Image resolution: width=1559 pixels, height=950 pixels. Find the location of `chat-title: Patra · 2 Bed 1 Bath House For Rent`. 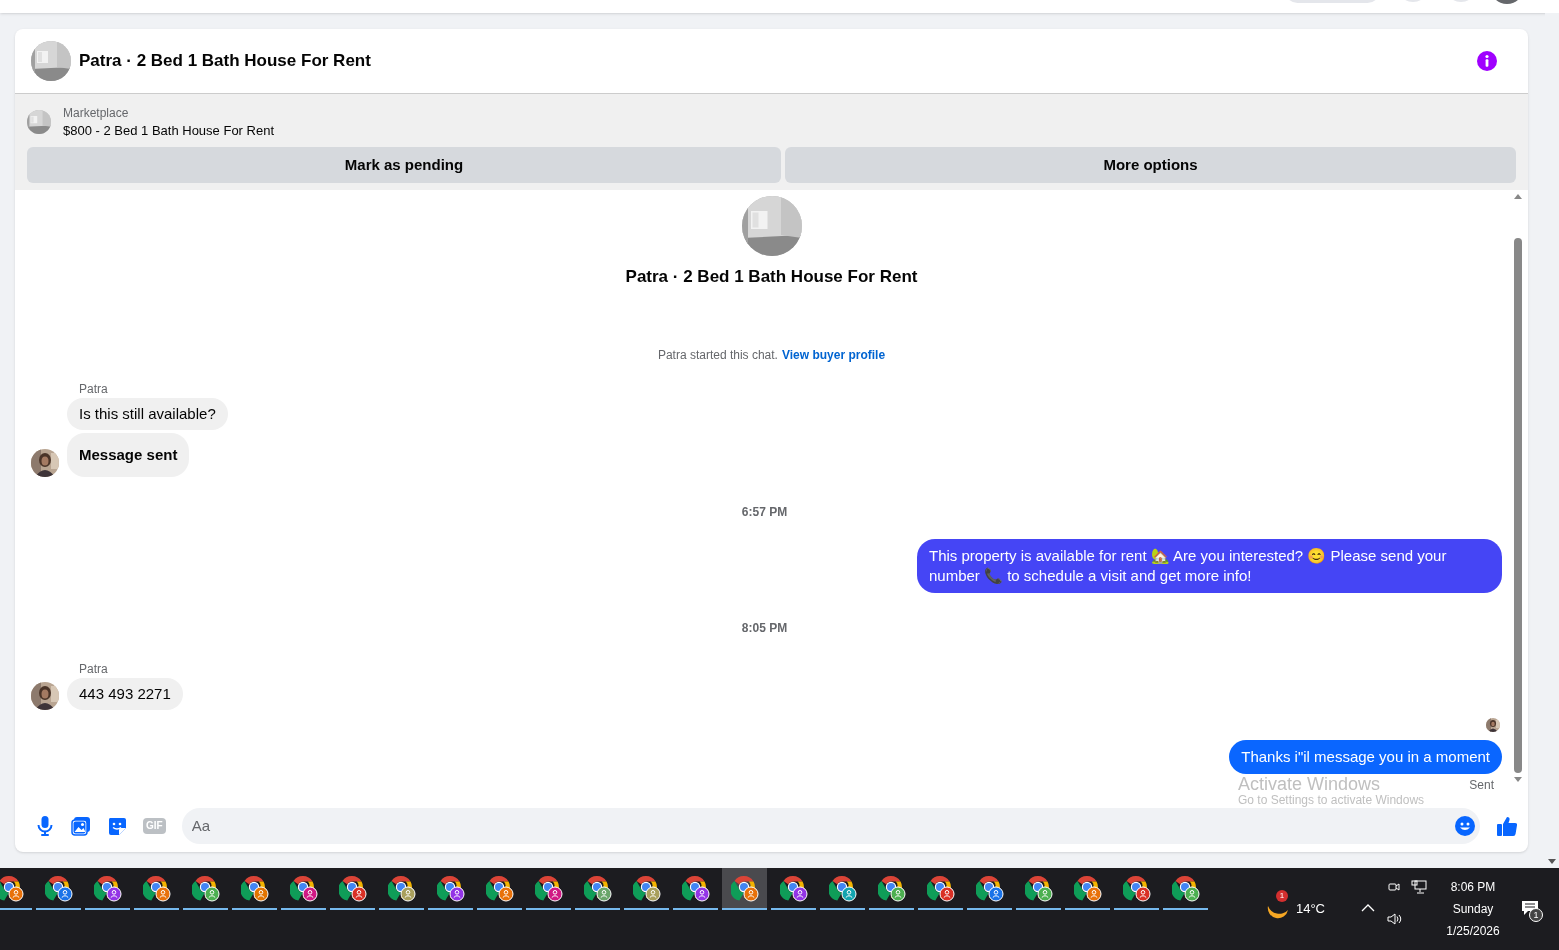

chat-title: Patra · 2 Bed 1 Bath House For Rent is located at coordinates (771, 277).